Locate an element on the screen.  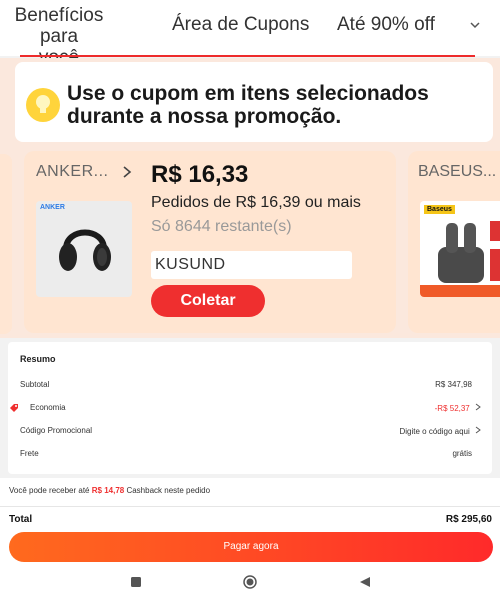
collect-button: Coletar is located at coordinates (208, 301).